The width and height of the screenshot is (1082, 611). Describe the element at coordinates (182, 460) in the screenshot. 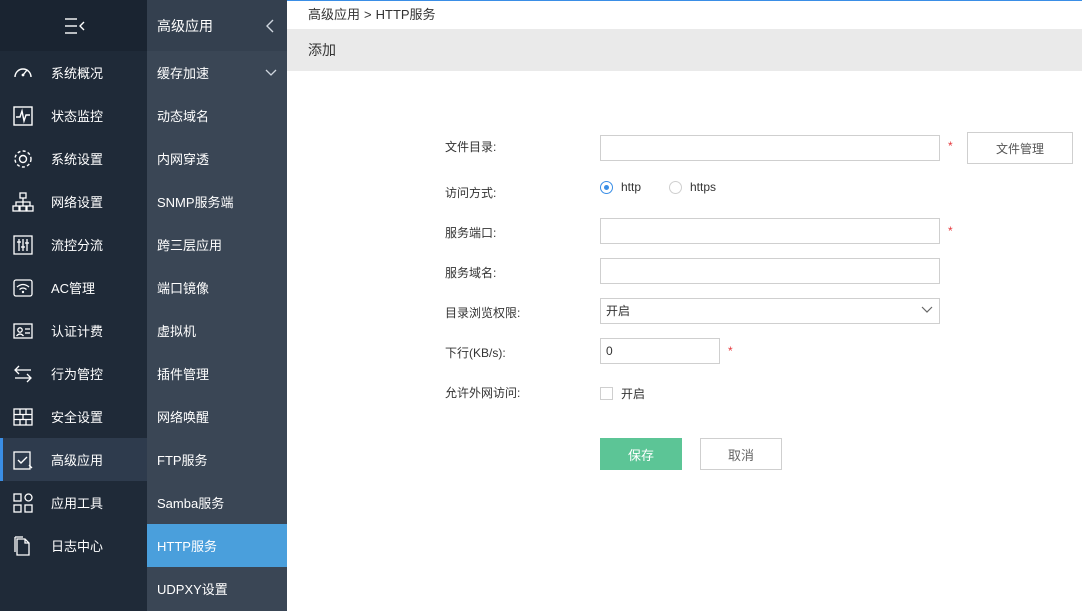

I see `submenu-item-label: FTP服务` at that location.